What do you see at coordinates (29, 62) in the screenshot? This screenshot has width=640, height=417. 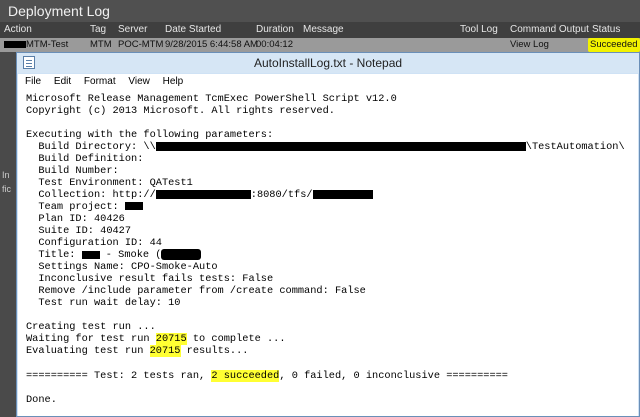 I see `notepad-icon` at bounding box center [29, 62].